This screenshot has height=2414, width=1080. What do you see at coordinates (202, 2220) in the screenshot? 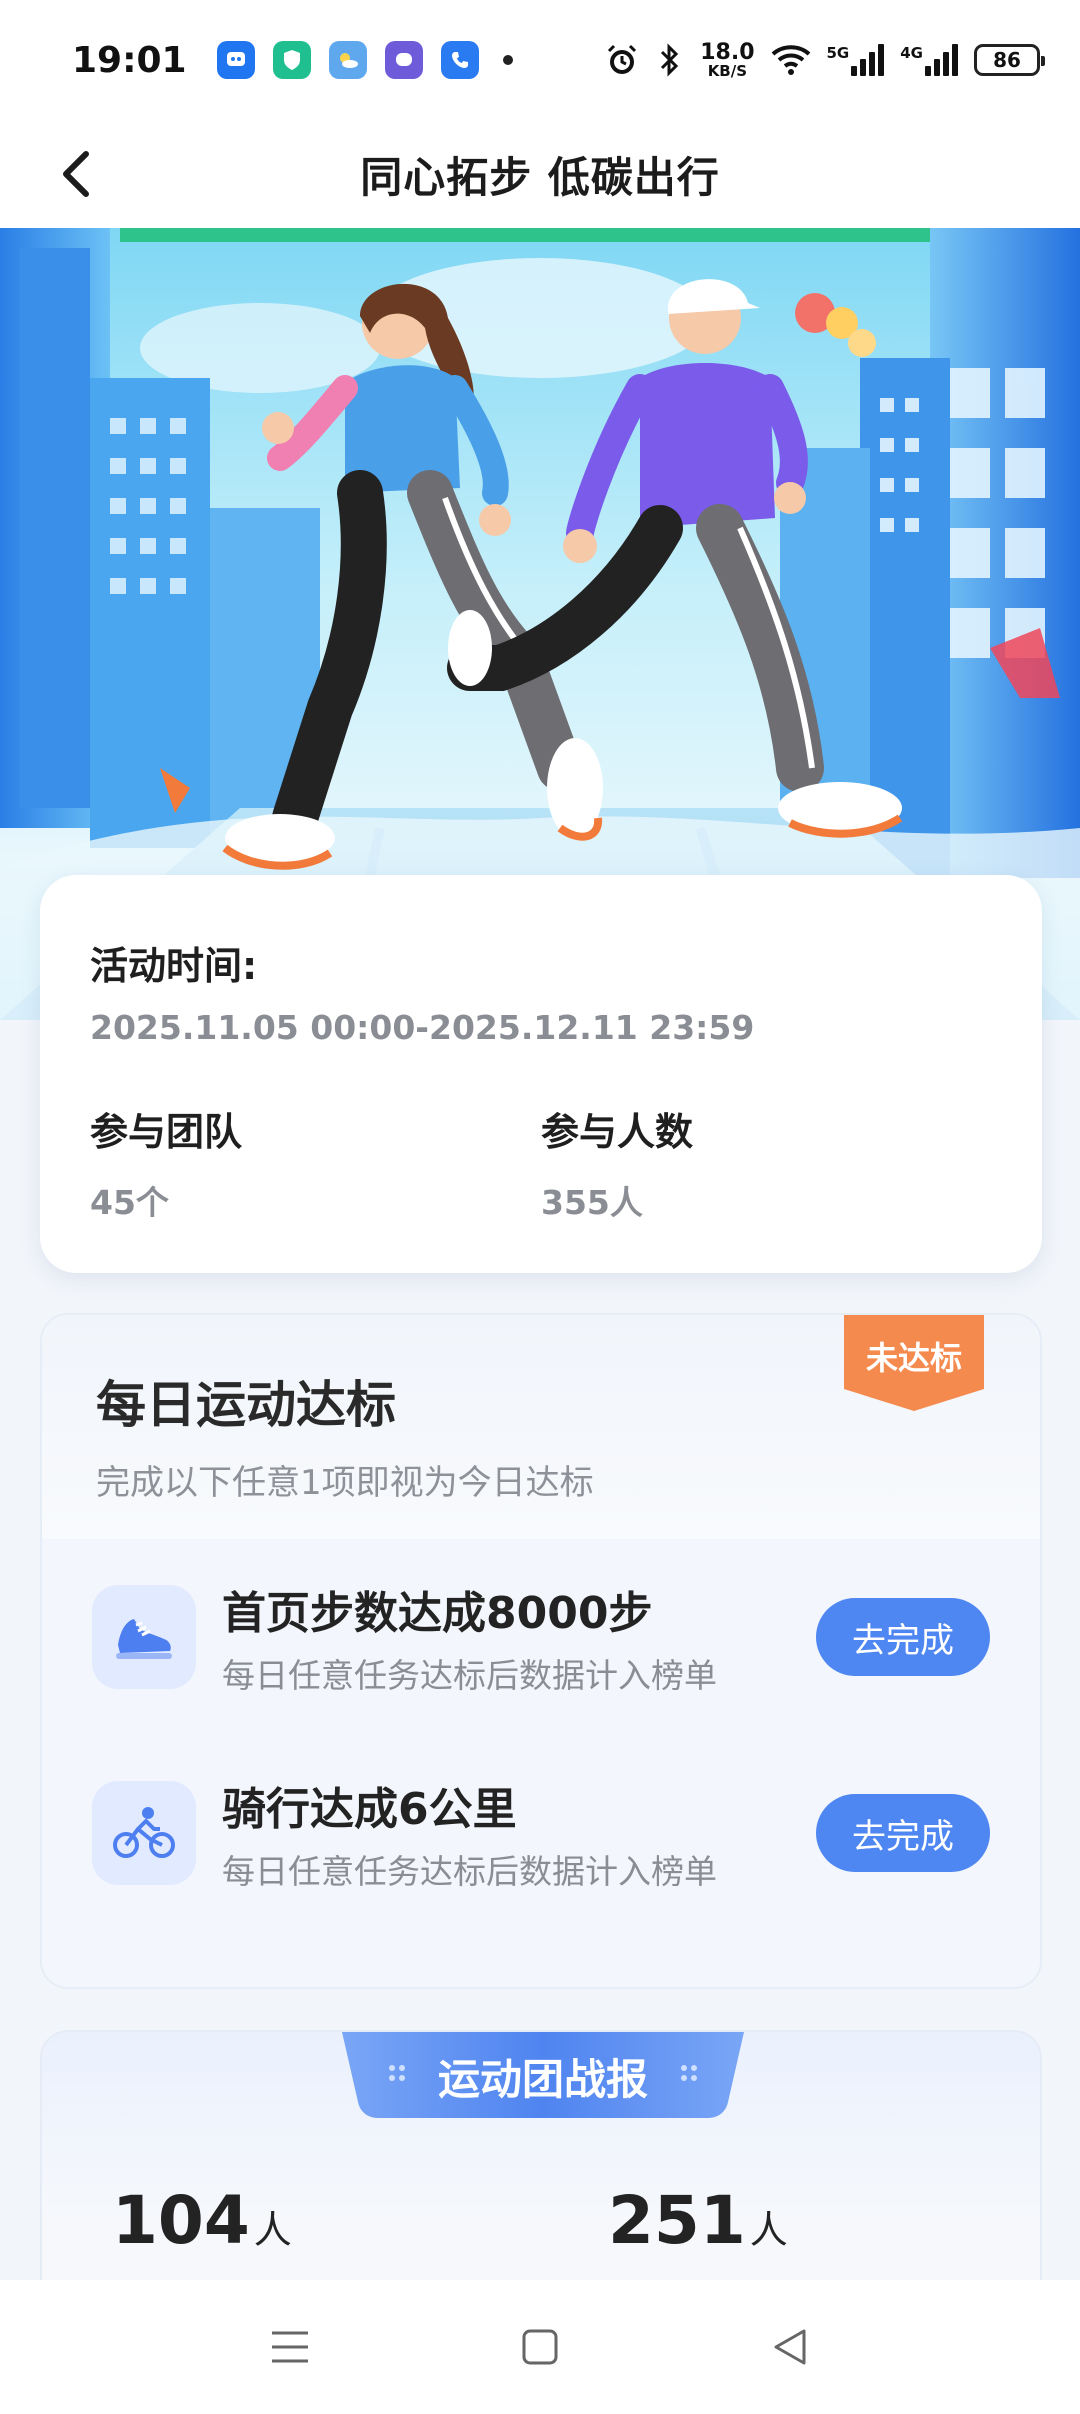
I see `report-stat: 104 人` at bounding box center [202, 2220].